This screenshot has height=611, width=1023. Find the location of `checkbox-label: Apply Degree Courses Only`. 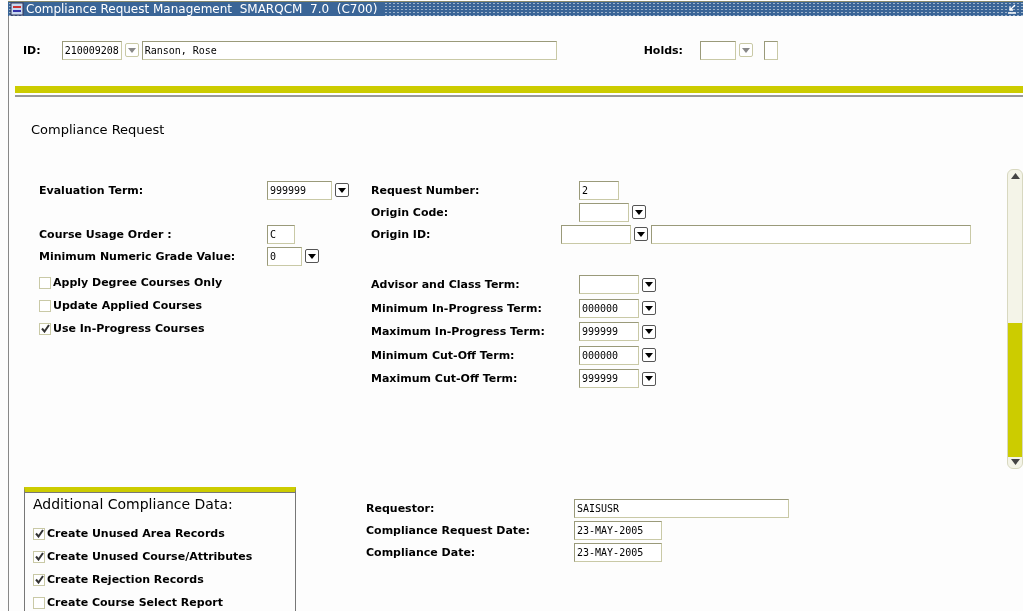

checkbox-label: Apply Degree Courses Only is located at coordinates (138, 282).